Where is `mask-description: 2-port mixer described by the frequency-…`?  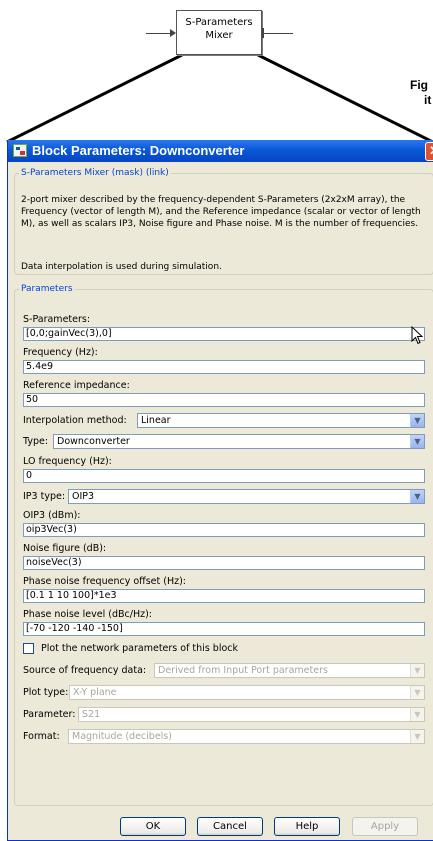
mask-description: 2-port mixer described by the frequency-… is located at coordinates (221, 212).